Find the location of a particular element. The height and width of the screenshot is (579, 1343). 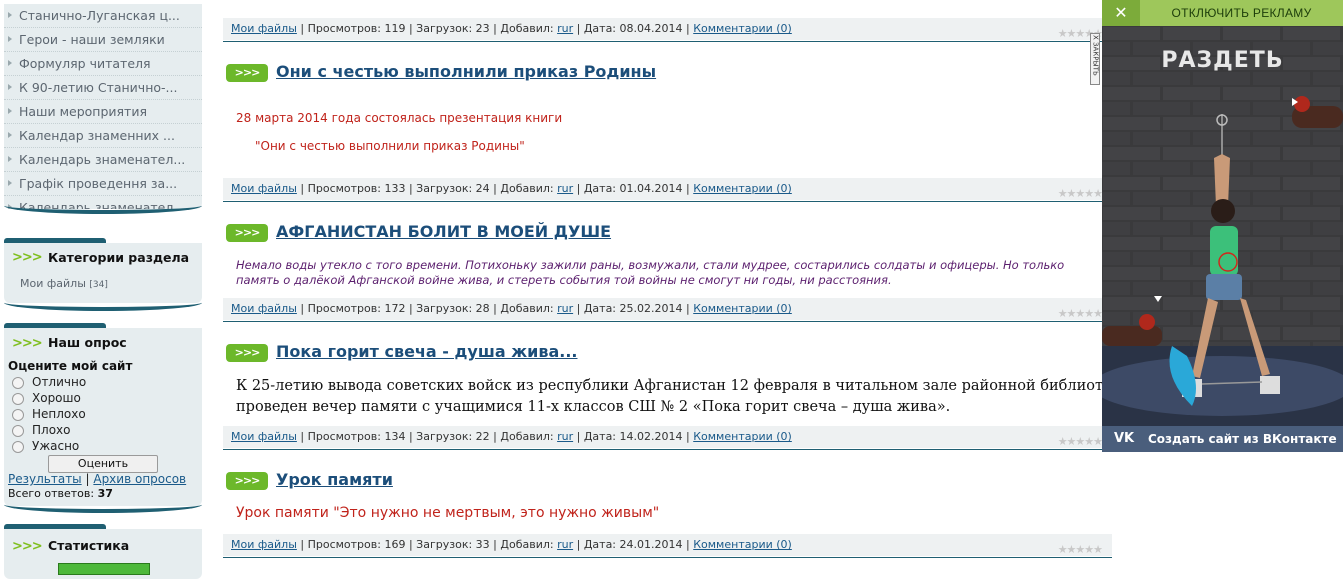

sidebar-nav-item: Герои - наши земляки is located at coordinates (103, 40).